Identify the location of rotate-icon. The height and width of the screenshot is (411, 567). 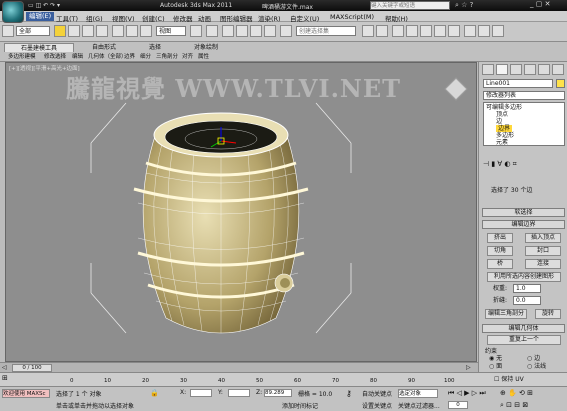
(132, 31).